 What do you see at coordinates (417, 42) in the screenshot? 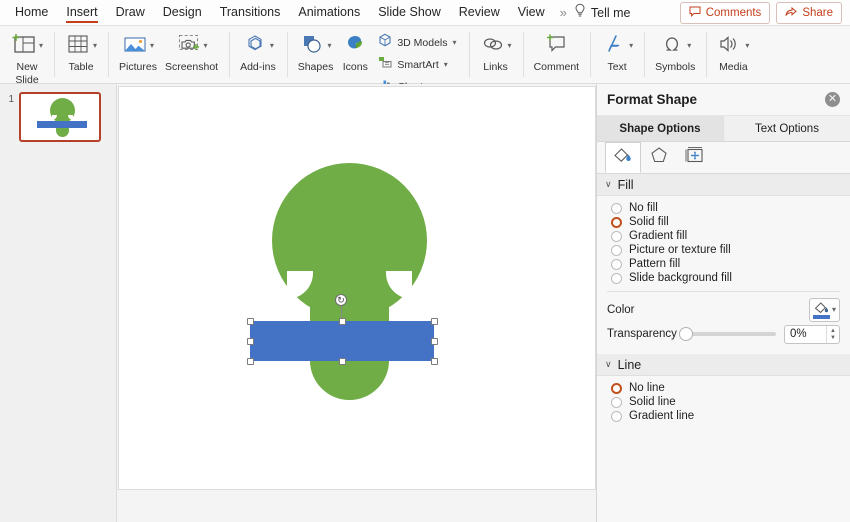
I see `3d-models-button: 3D Models ▾` at bounding box center [417, 42].